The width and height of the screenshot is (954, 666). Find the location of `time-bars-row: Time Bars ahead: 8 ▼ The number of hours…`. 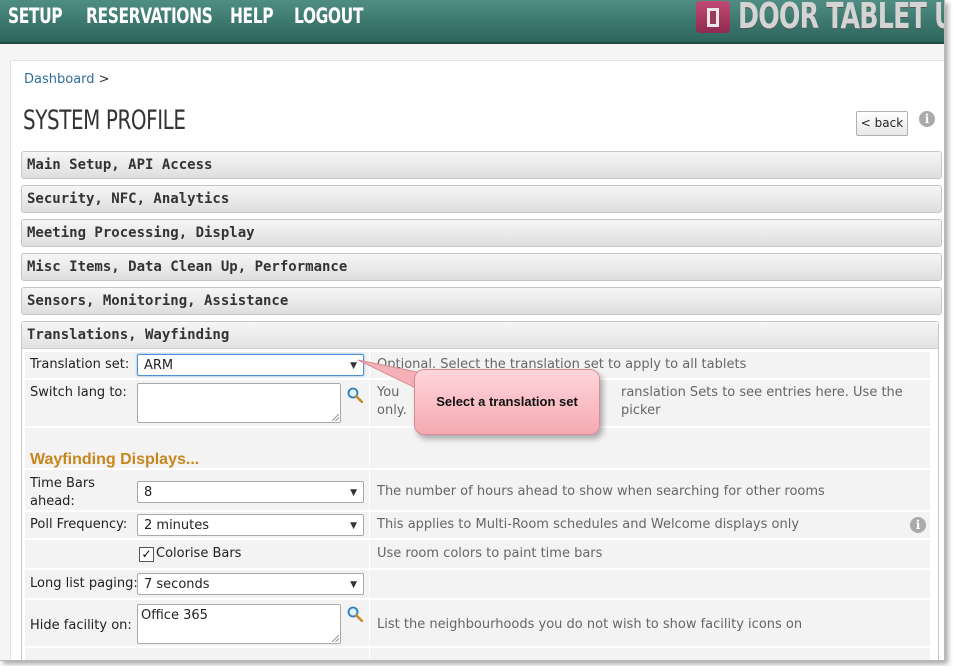

time-bars-row: Time Bars ahead: 8 ▼ The number of hours… is located at coordinates (477, 490).